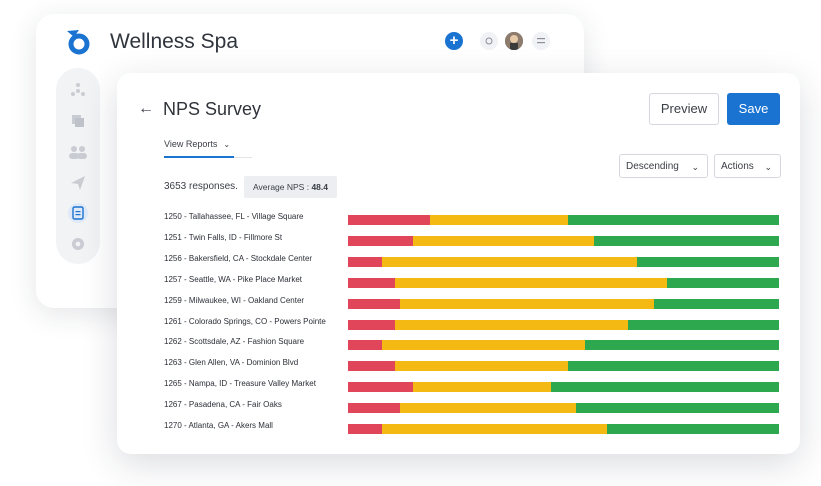 Image resolution: width=821 pixels, height=486 pixels. I want to click on location-label: 1267 - Pasadena, CA - Fair Oaks, so click(223, 405).